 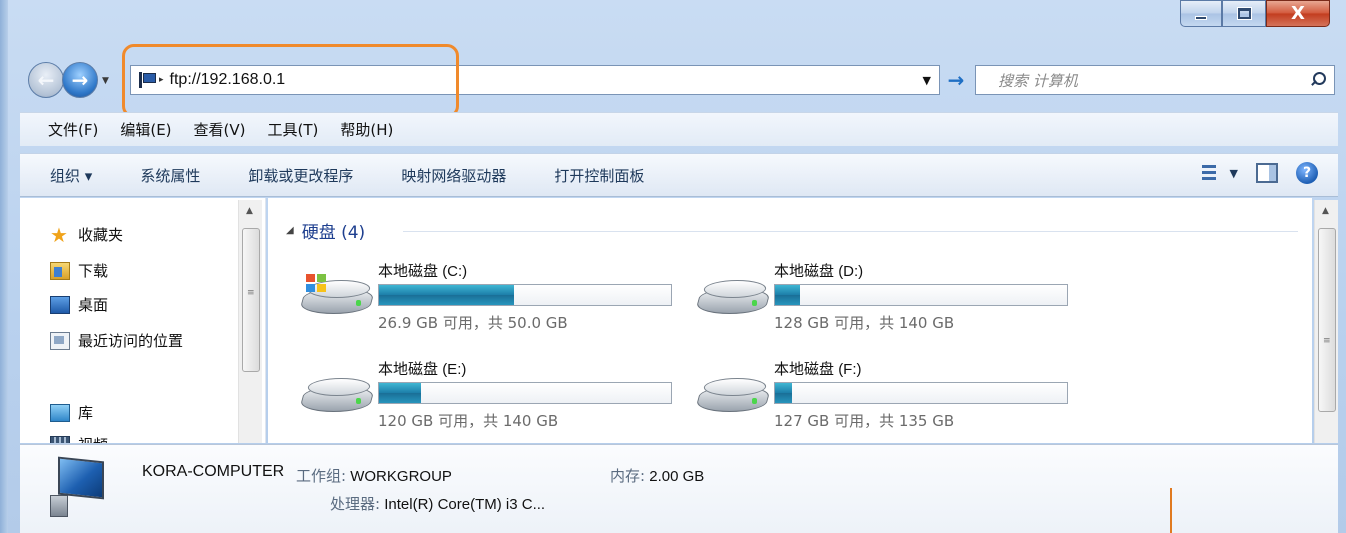 I want to click on nav-videos: 视频, so click(x=79, y=438).